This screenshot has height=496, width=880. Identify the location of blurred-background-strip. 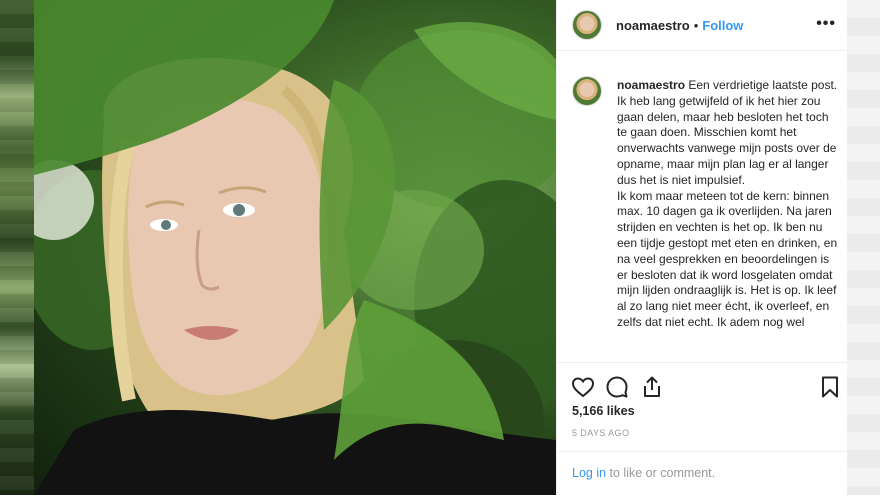
(17, 247).